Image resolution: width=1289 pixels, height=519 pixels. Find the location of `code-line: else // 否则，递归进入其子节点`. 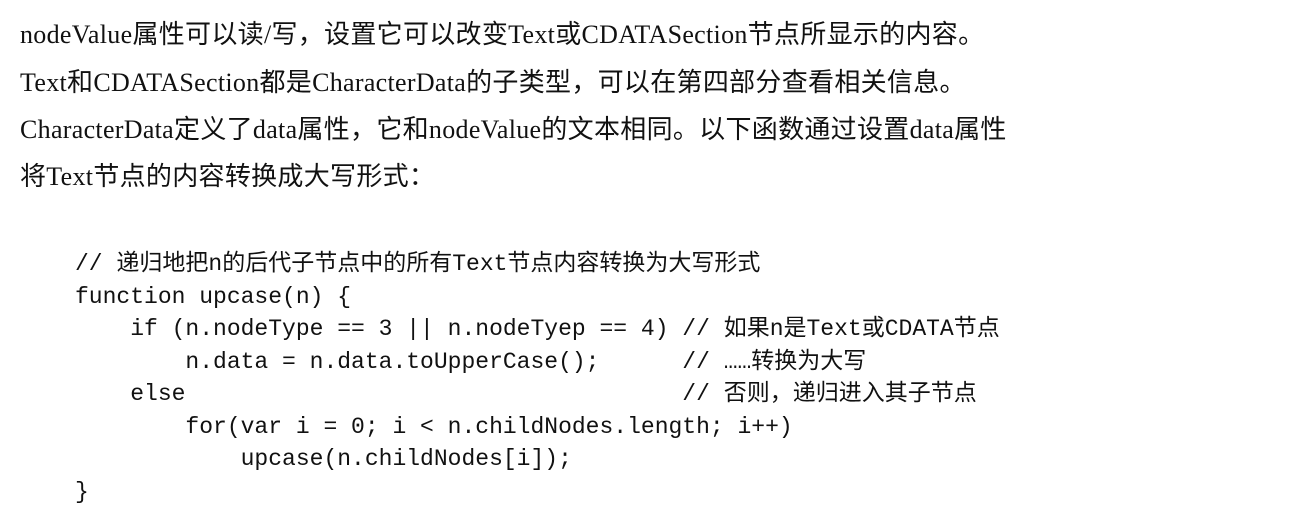

code-line: else // 否则，递归进入其子节点 is located at coordinates (526, 394).